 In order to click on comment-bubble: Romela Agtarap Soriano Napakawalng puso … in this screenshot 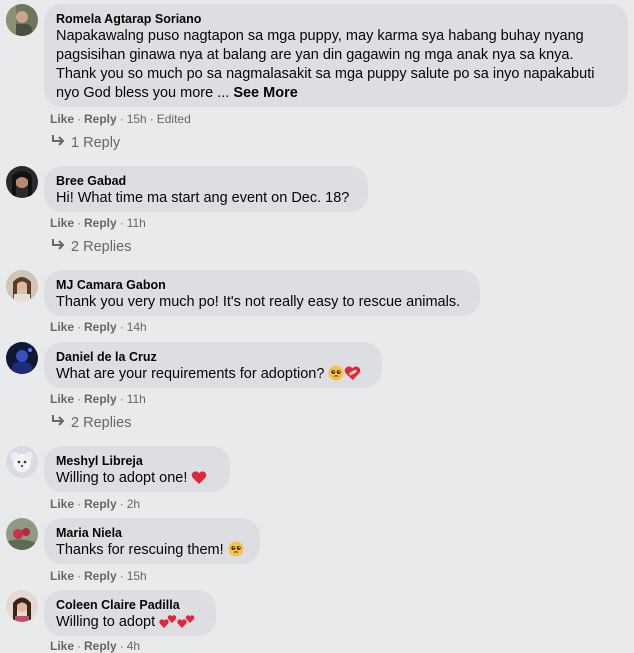, I will do `click(336, 55)`.